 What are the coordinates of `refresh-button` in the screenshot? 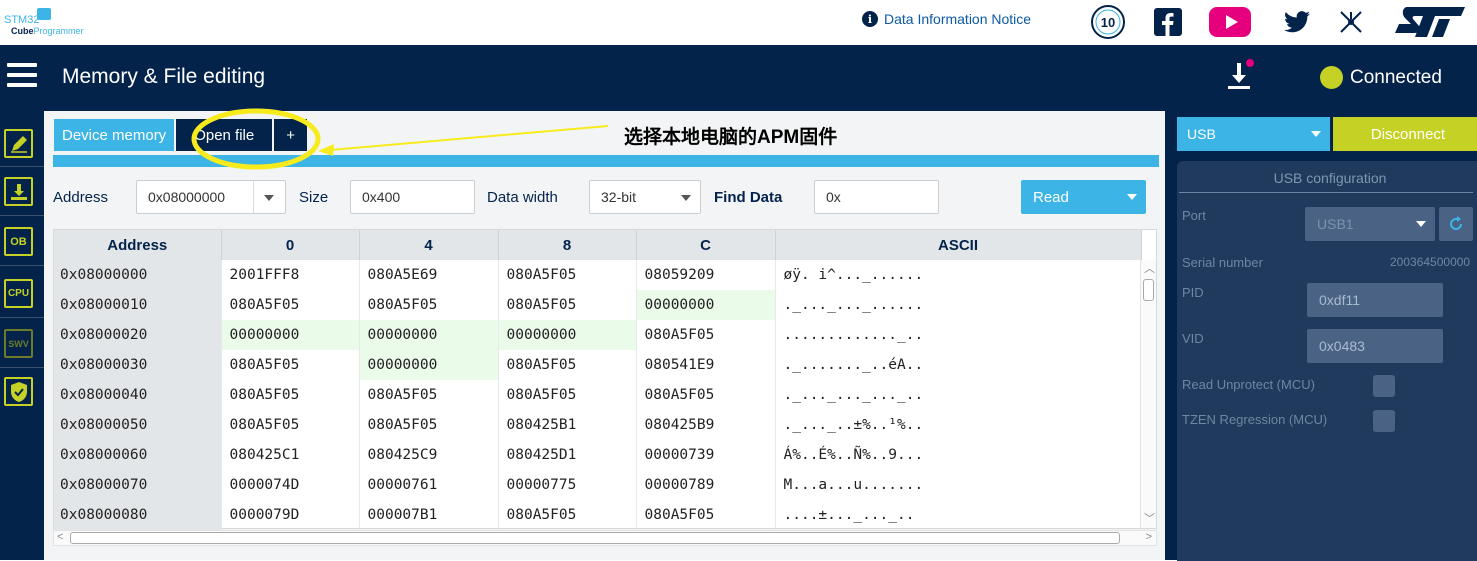 It's located at (1456, 224).